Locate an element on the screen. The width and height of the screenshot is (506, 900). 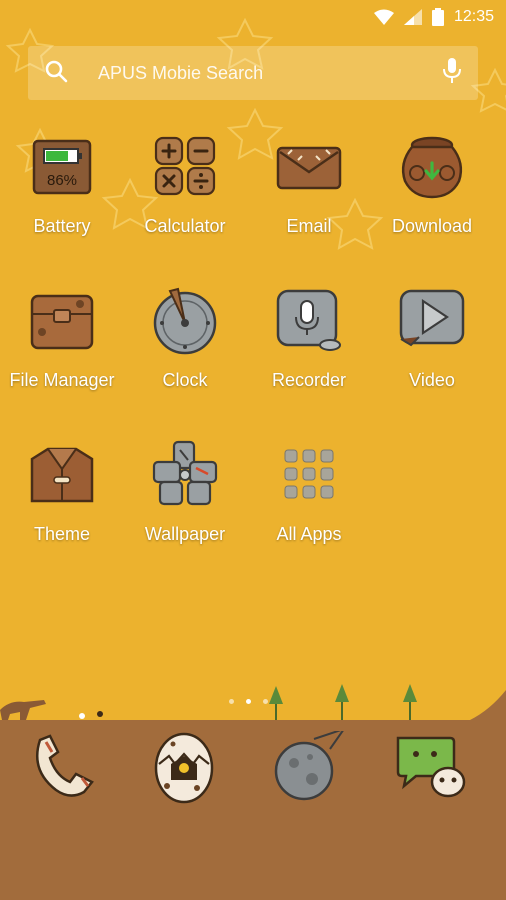
app-label: File Manager is located at coordinates (62, 380).